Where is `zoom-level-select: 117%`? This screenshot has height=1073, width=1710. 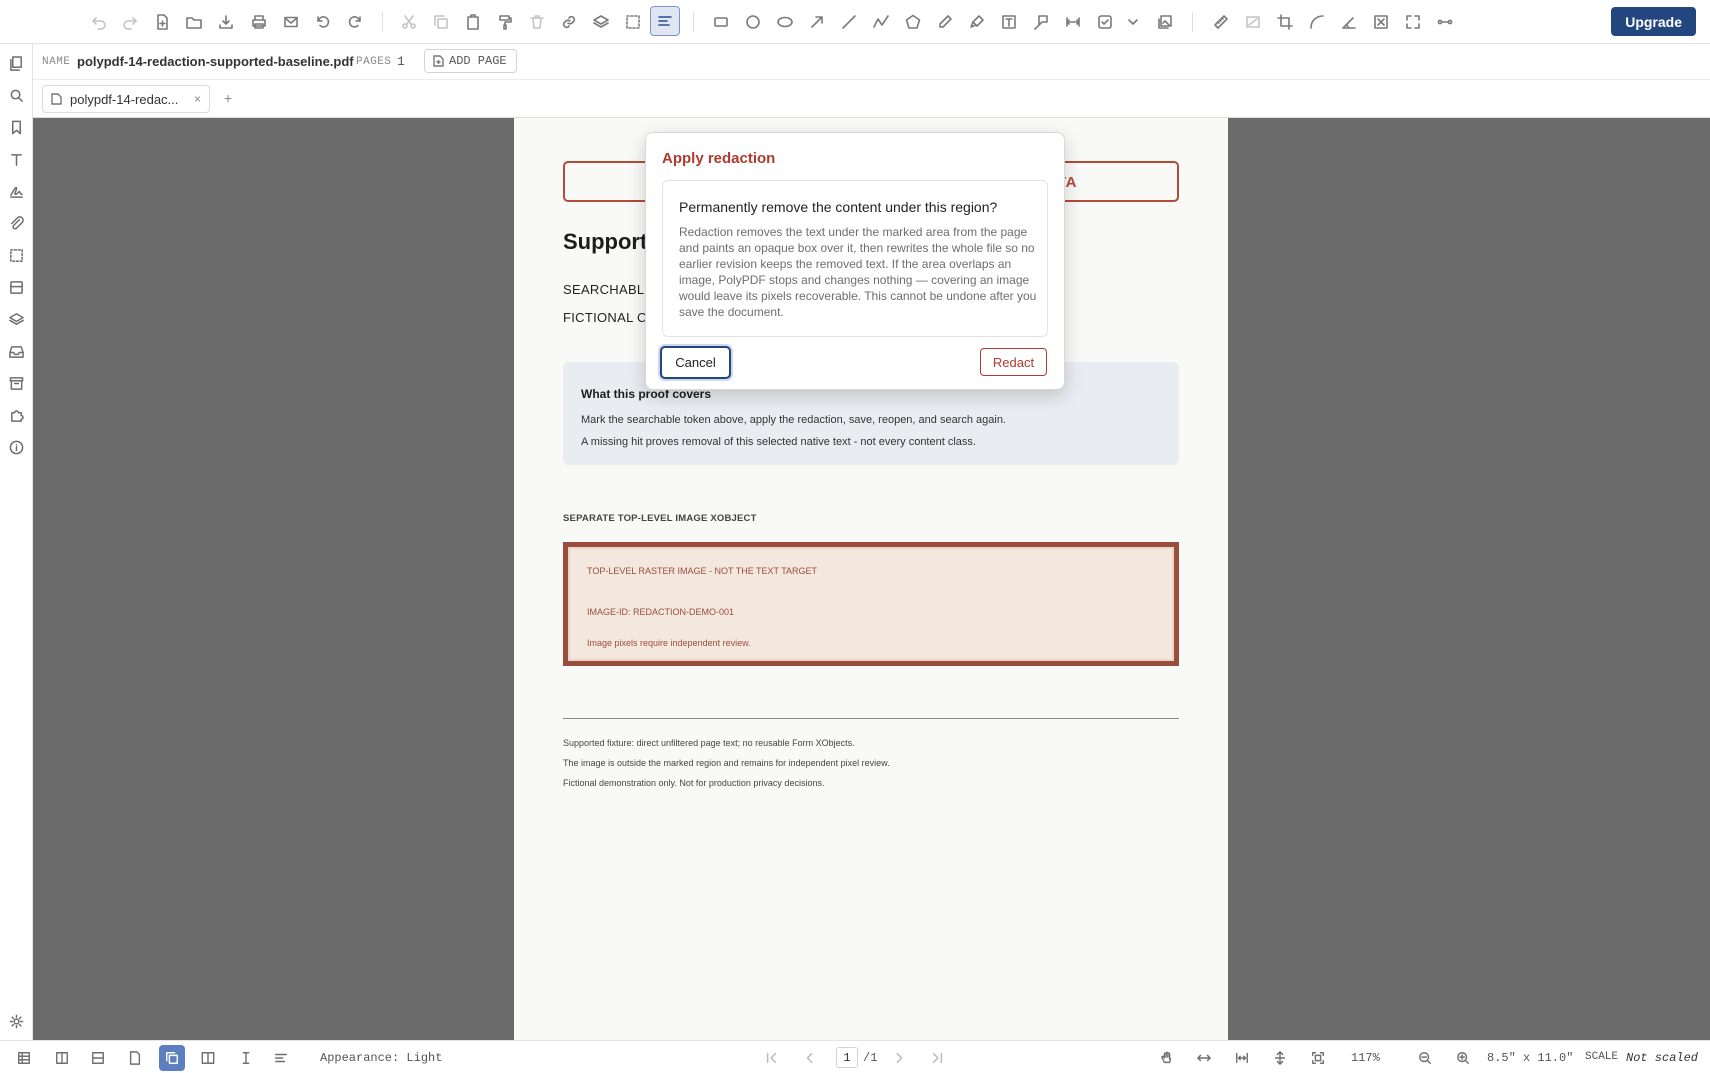
zoom-level-select: 117% is located at coordinates (1365, 1058).